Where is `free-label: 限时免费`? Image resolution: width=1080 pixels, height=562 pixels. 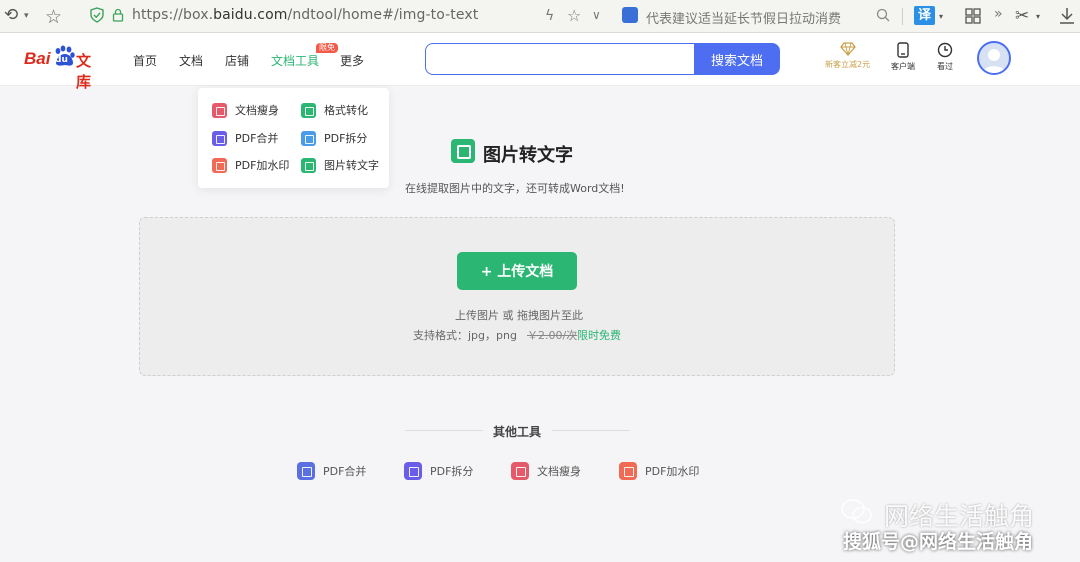 free-label: 限时免费 is located at coordinates (599, 335).